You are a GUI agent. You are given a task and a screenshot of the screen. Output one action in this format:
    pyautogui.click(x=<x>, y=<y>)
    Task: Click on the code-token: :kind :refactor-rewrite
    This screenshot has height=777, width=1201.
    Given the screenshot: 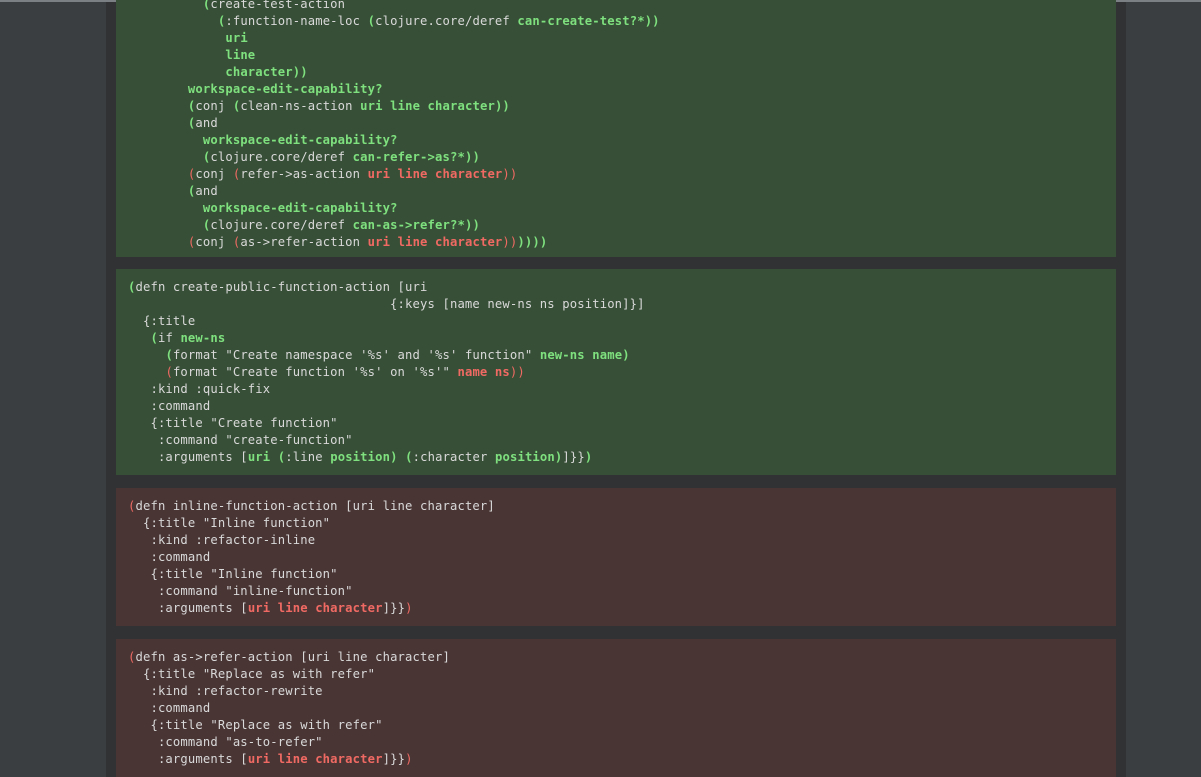 What is the action you would take?
    pyautogui.click(x=225, y=691)
    